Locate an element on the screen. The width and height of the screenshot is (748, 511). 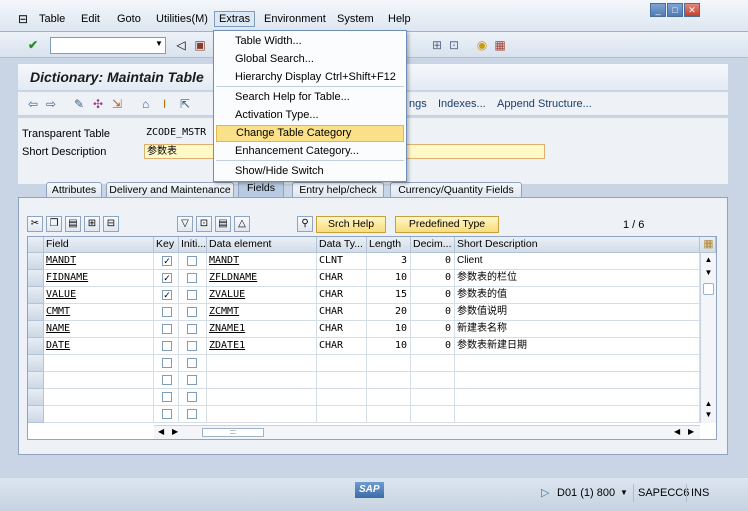
tab-currency-quantity: Currency/Quantity Fields is located at coordinates (456, 190).